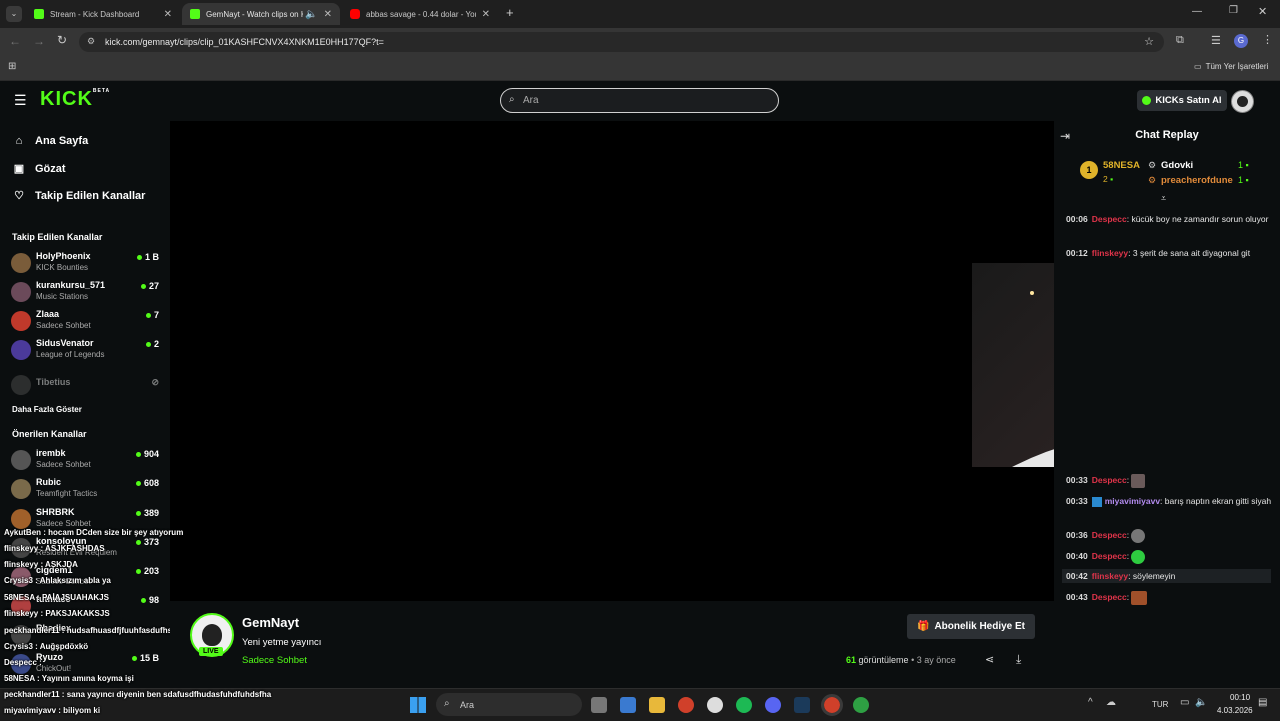 The image size is (1280, 721). Describe the element at coordinates (53, 382) in the screenshot. I see `channel-name: Tibetius` at that location.